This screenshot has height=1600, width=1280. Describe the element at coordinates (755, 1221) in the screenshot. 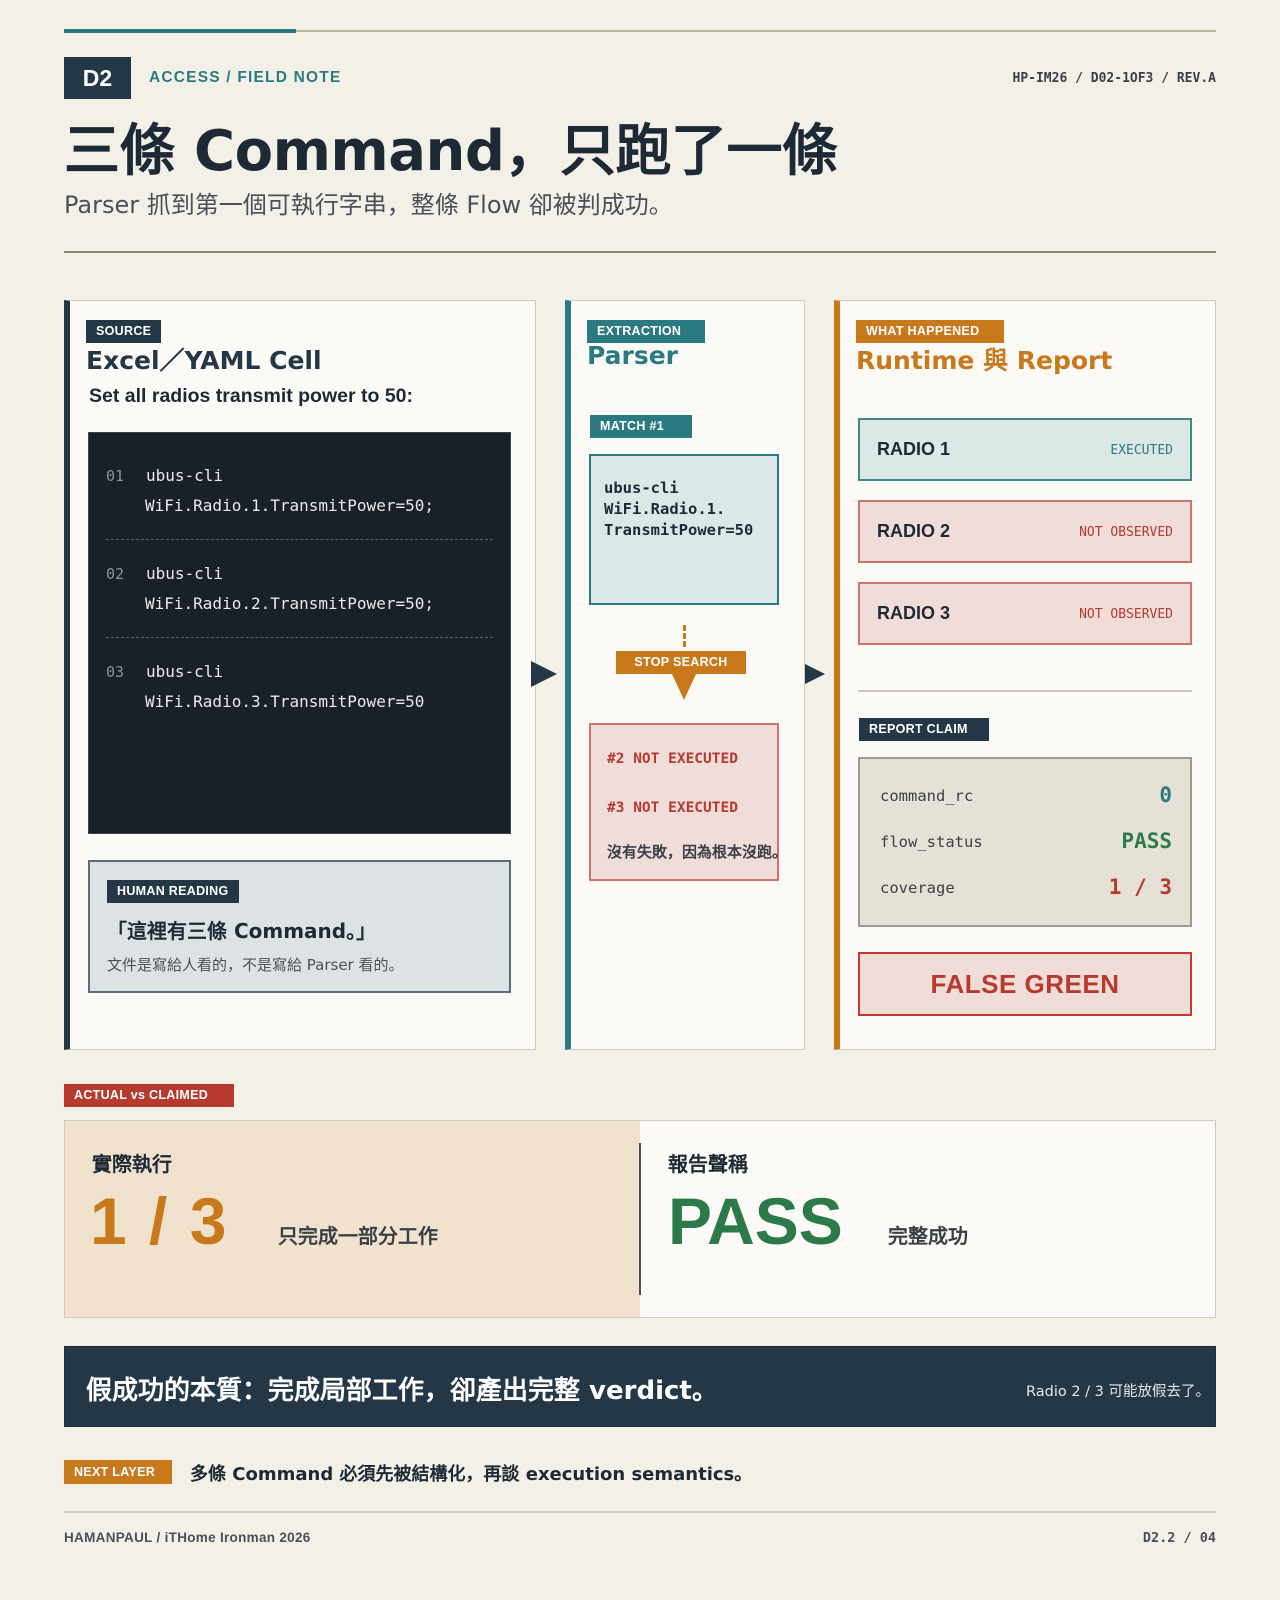

I see `claimed-value: PASS` at that location.